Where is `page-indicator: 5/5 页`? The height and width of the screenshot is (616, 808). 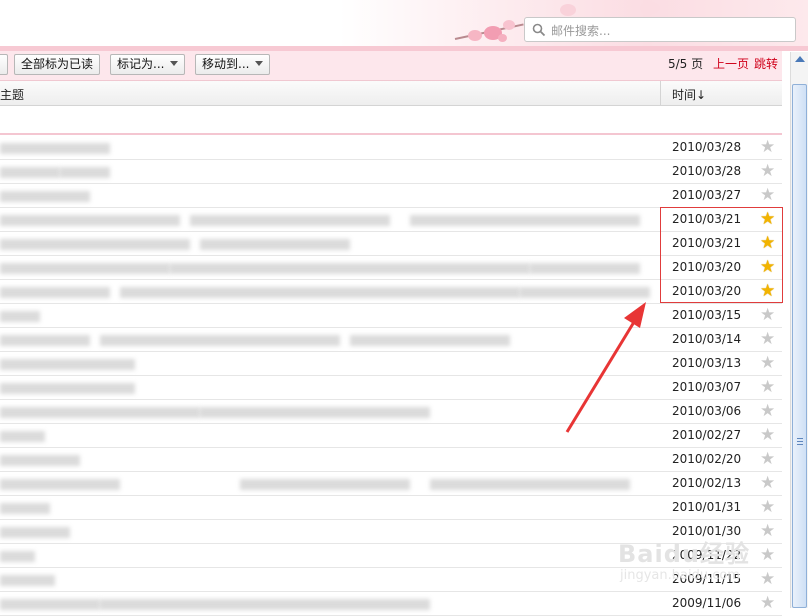 page-indicator: 5/5 页 is located at coordinates (686, 64).